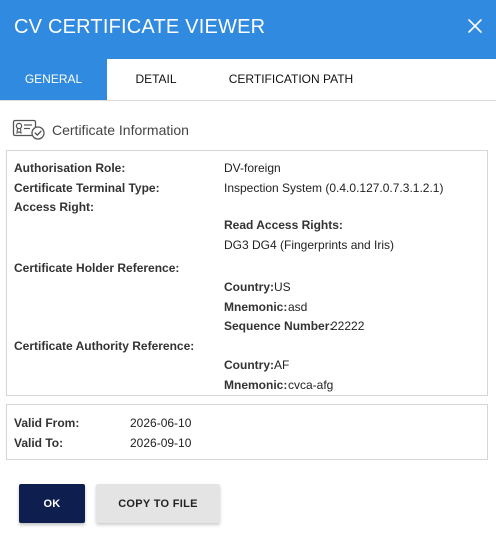 Image resolution: width=496 pixels, height=538 pixels. What do you see at coordinates (52, 503) in the screenshot?
I see `ok-button: OK` at bounding box center [52, 503].